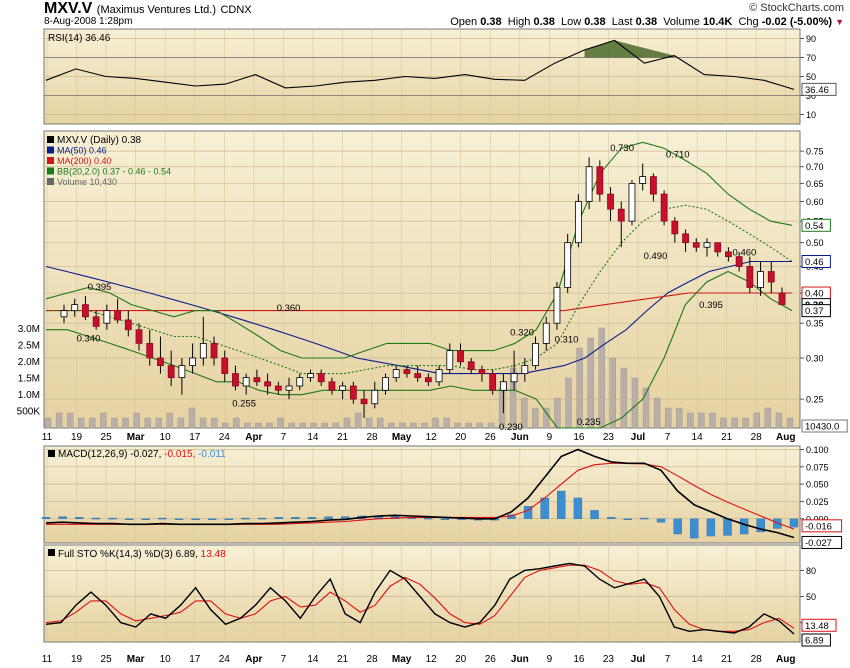 This screenshot has width=850, height=668. What do you see at coordinates (402, 659) in the screenshot?
I see `x-tick-bottom-label-12: May` at bounding box center [402, 659].